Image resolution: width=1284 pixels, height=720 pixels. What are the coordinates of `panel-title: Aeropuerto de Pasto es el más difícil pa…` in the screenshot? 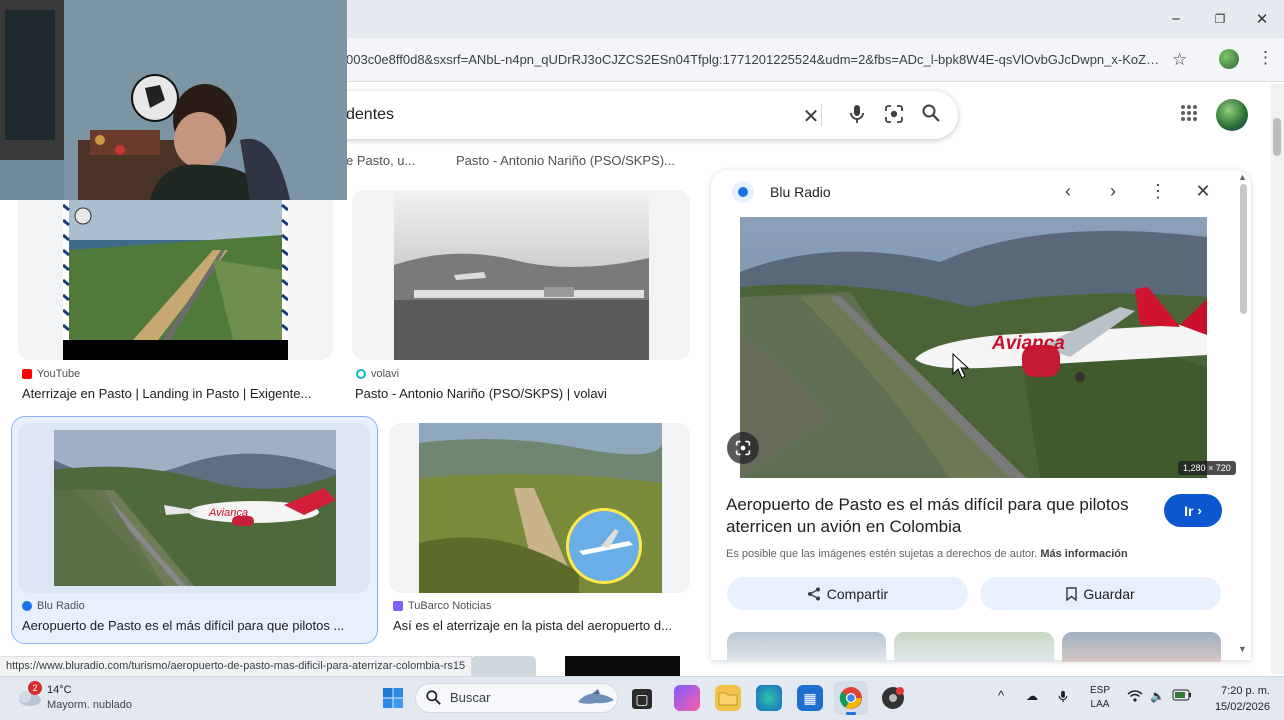 It's located at (936, 516).